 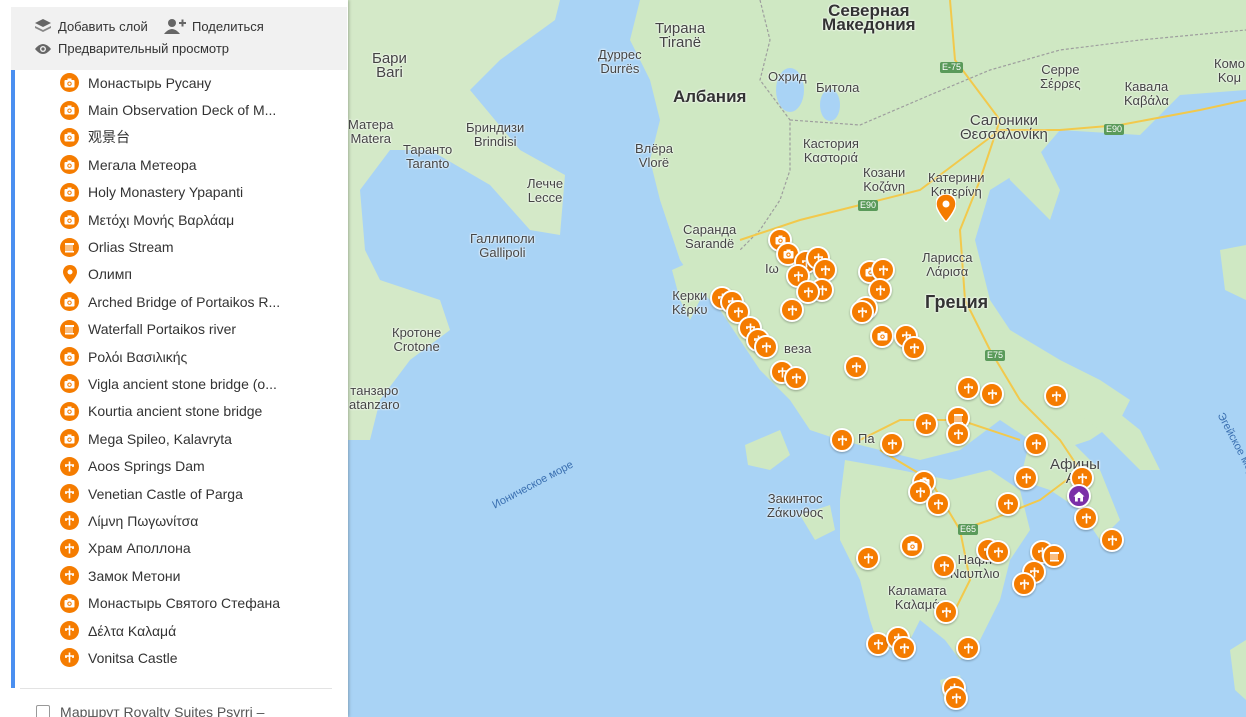 What do you see at coordinates (947, 264) in the screenshot?
I see `label-larisa: Ларисса Λάρισα` at bounding box center [947, 264].